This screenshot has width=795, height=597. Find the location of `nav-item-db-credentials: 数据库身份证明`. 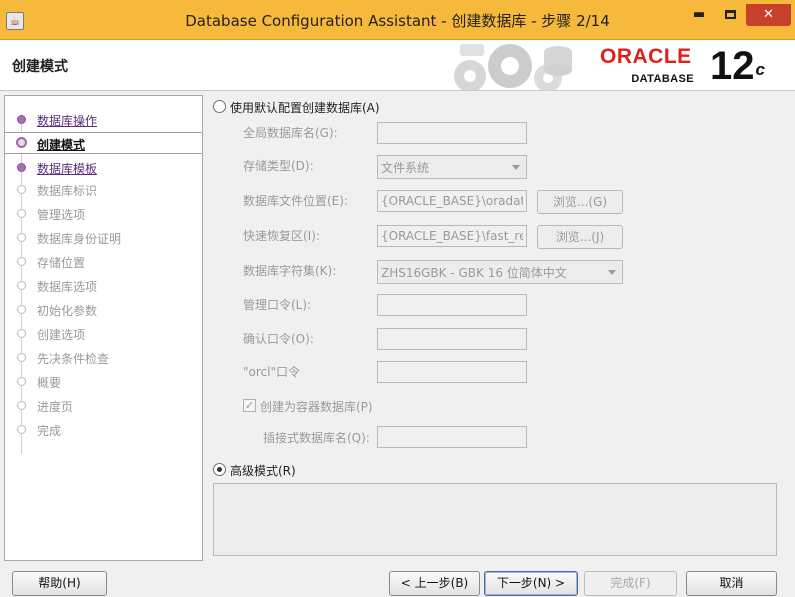

nav-item-db-credentials: 数据库身份证明 is located at coordinates (103, 238).